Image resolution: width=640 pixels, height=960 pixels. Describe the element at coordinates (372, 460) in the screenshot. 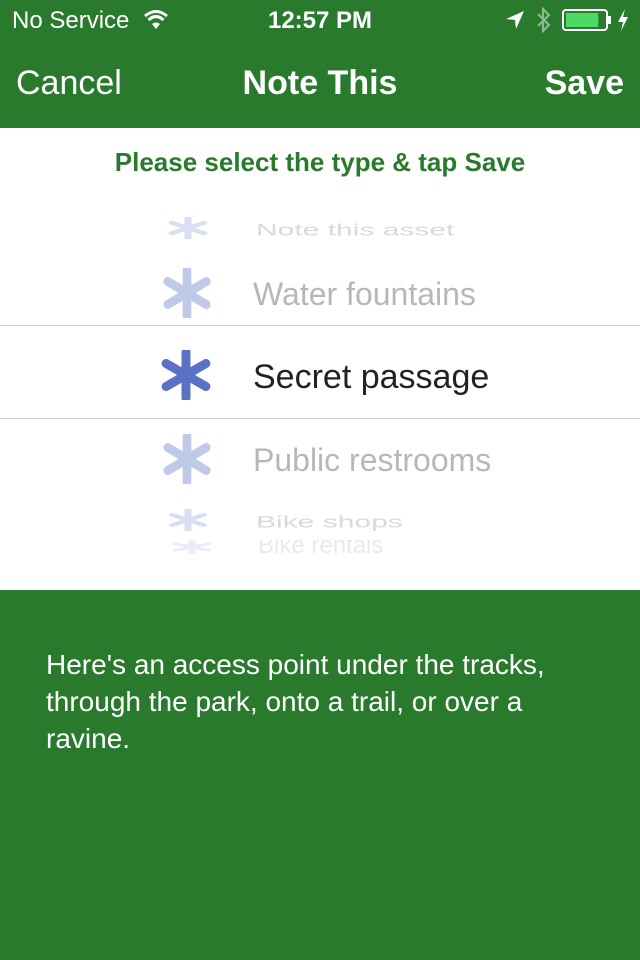

I see `picker-option-label: Public restrooms` at that location.